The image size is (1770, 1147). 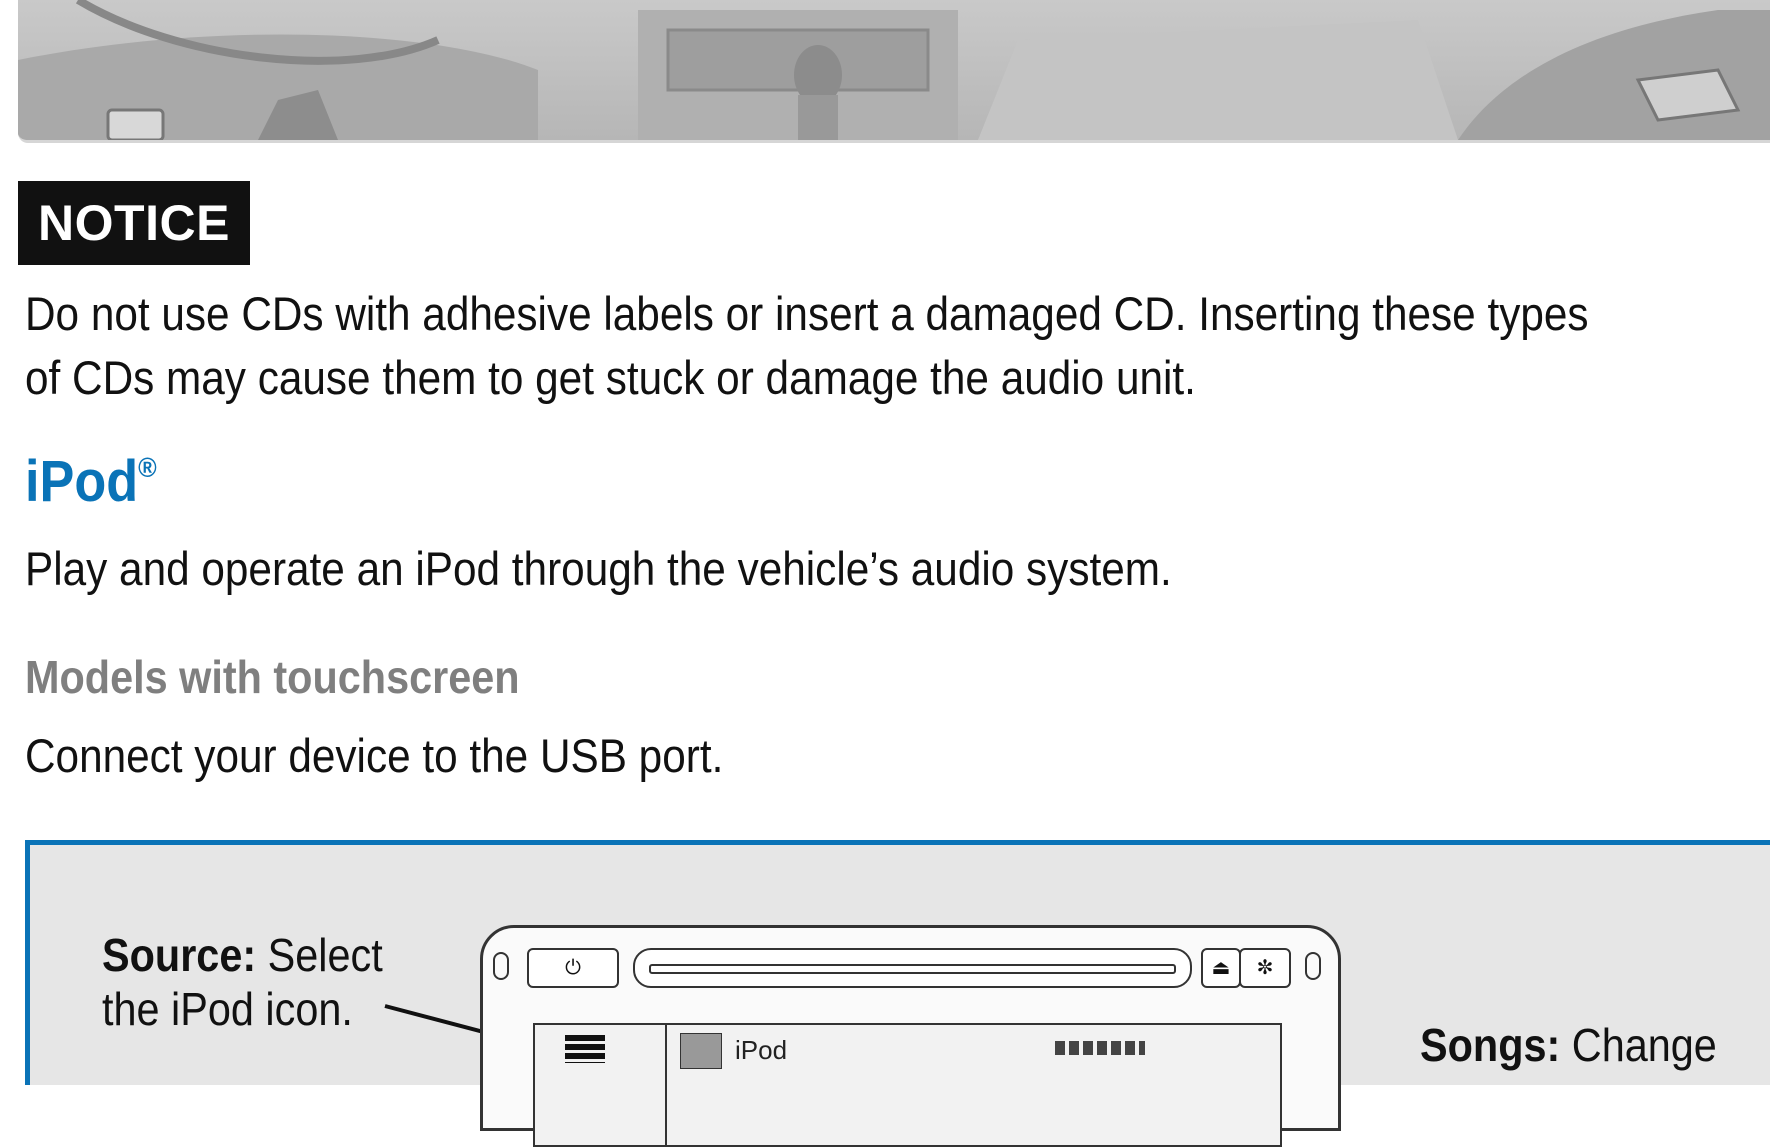 I want to click on songs-callout-text: Change, so click(x=1638, y=1045).